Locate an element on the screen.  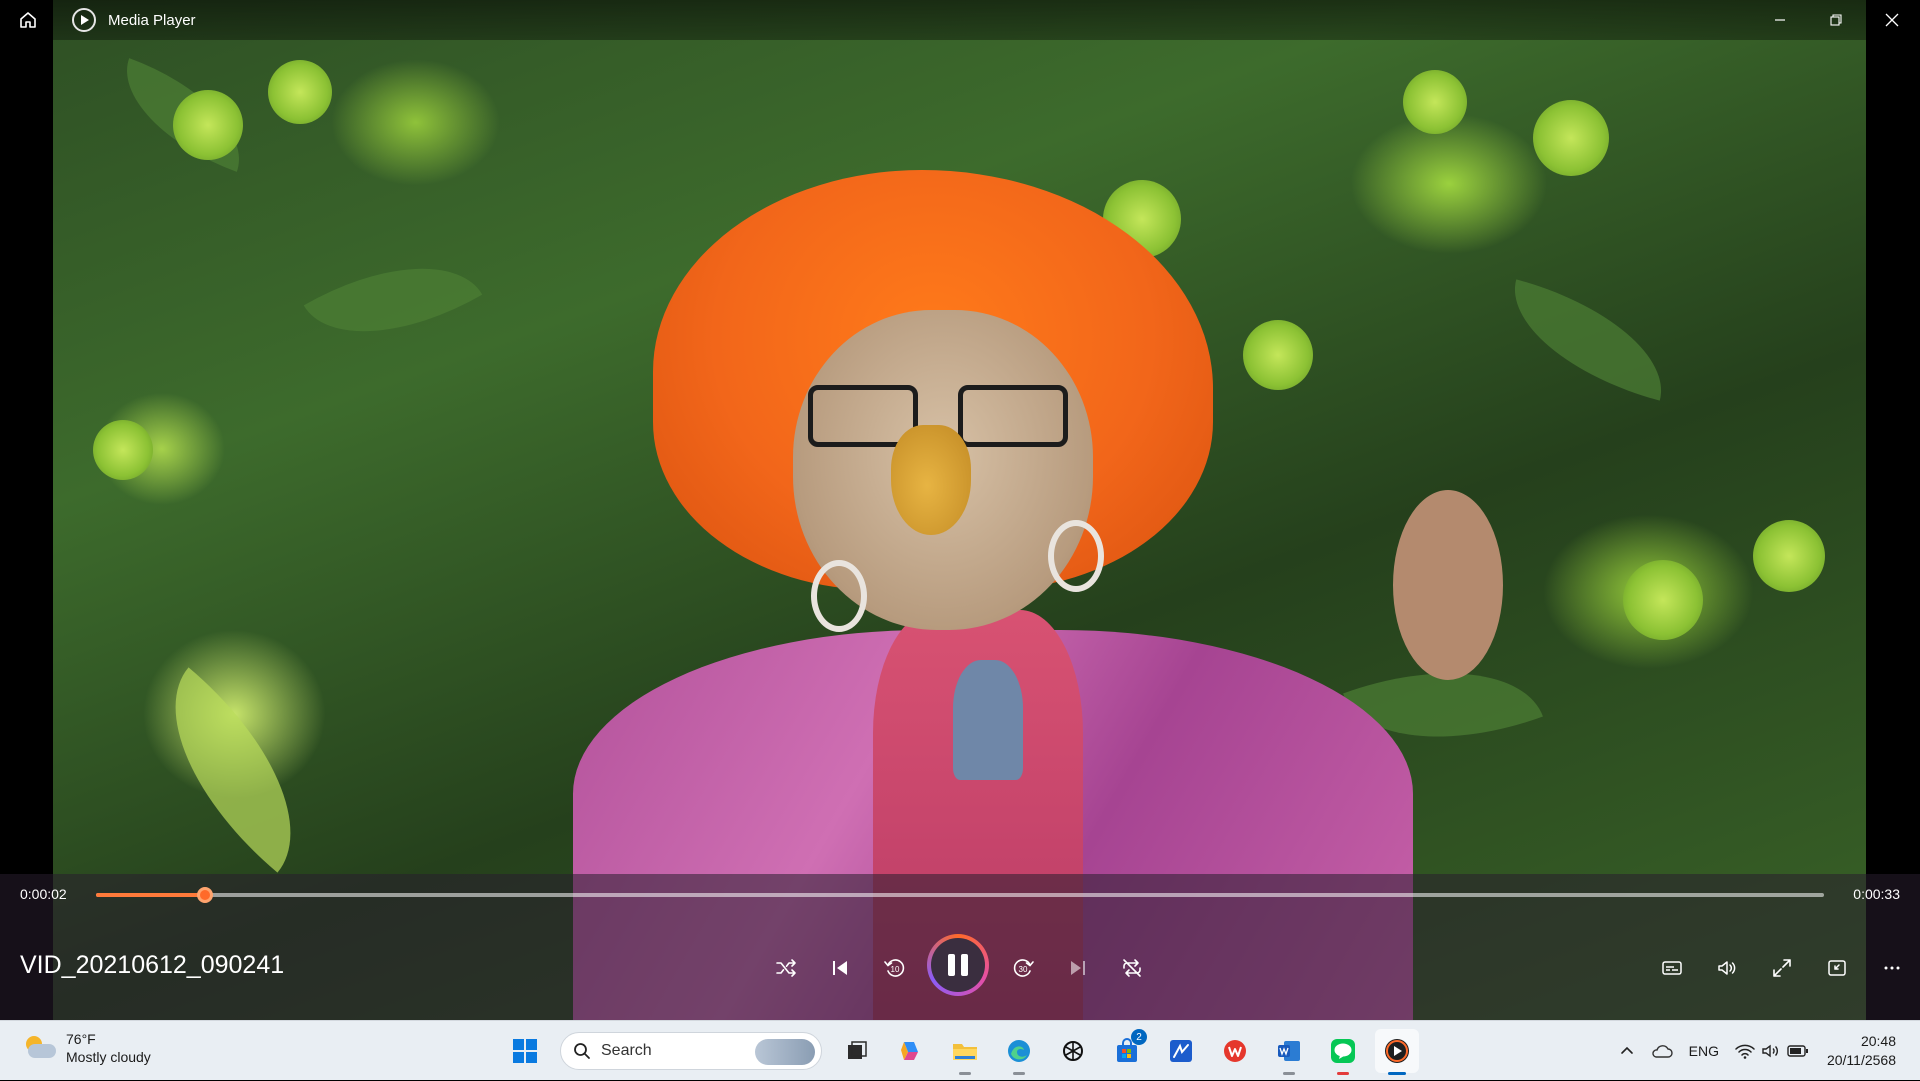
network-volume-battery-group is located at coordinates (1772, 1051).